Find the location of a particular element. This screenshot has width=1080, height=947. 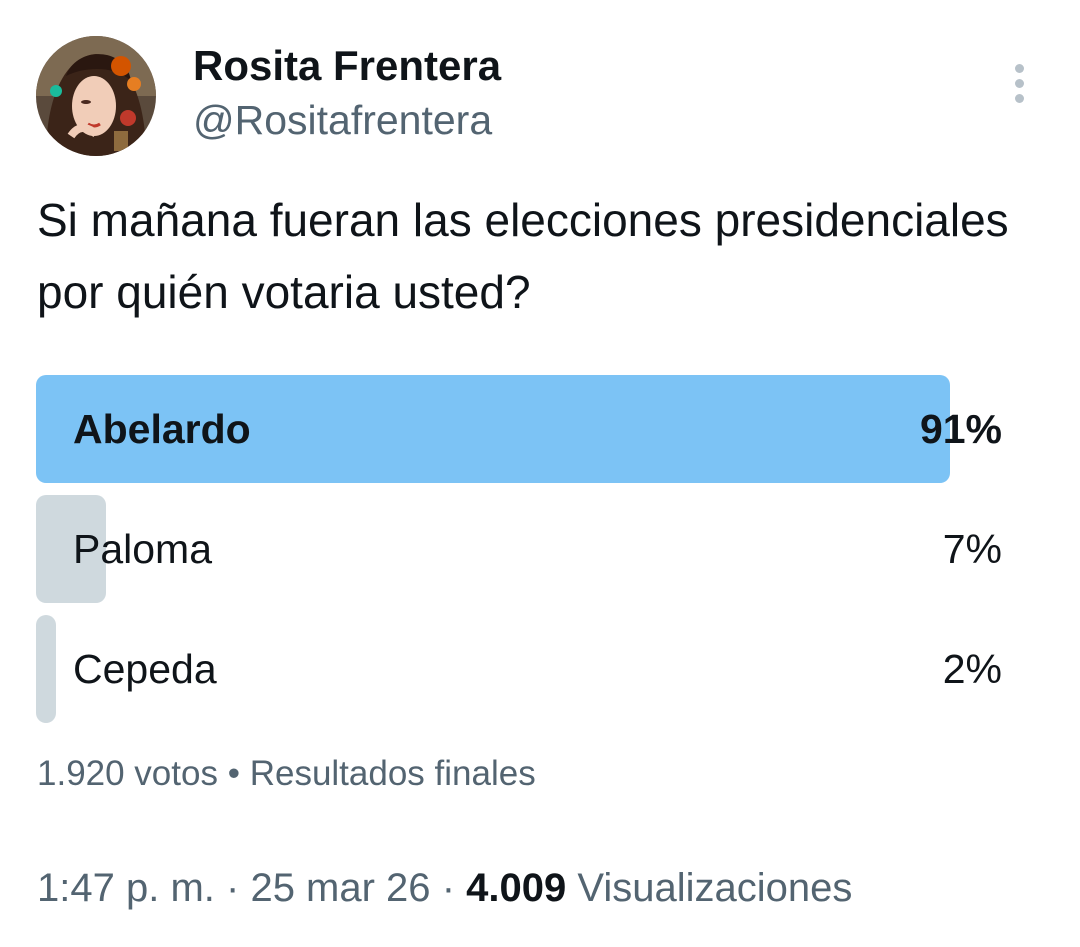

poll-status: Resultados finales is located at coordinates (392, 773).